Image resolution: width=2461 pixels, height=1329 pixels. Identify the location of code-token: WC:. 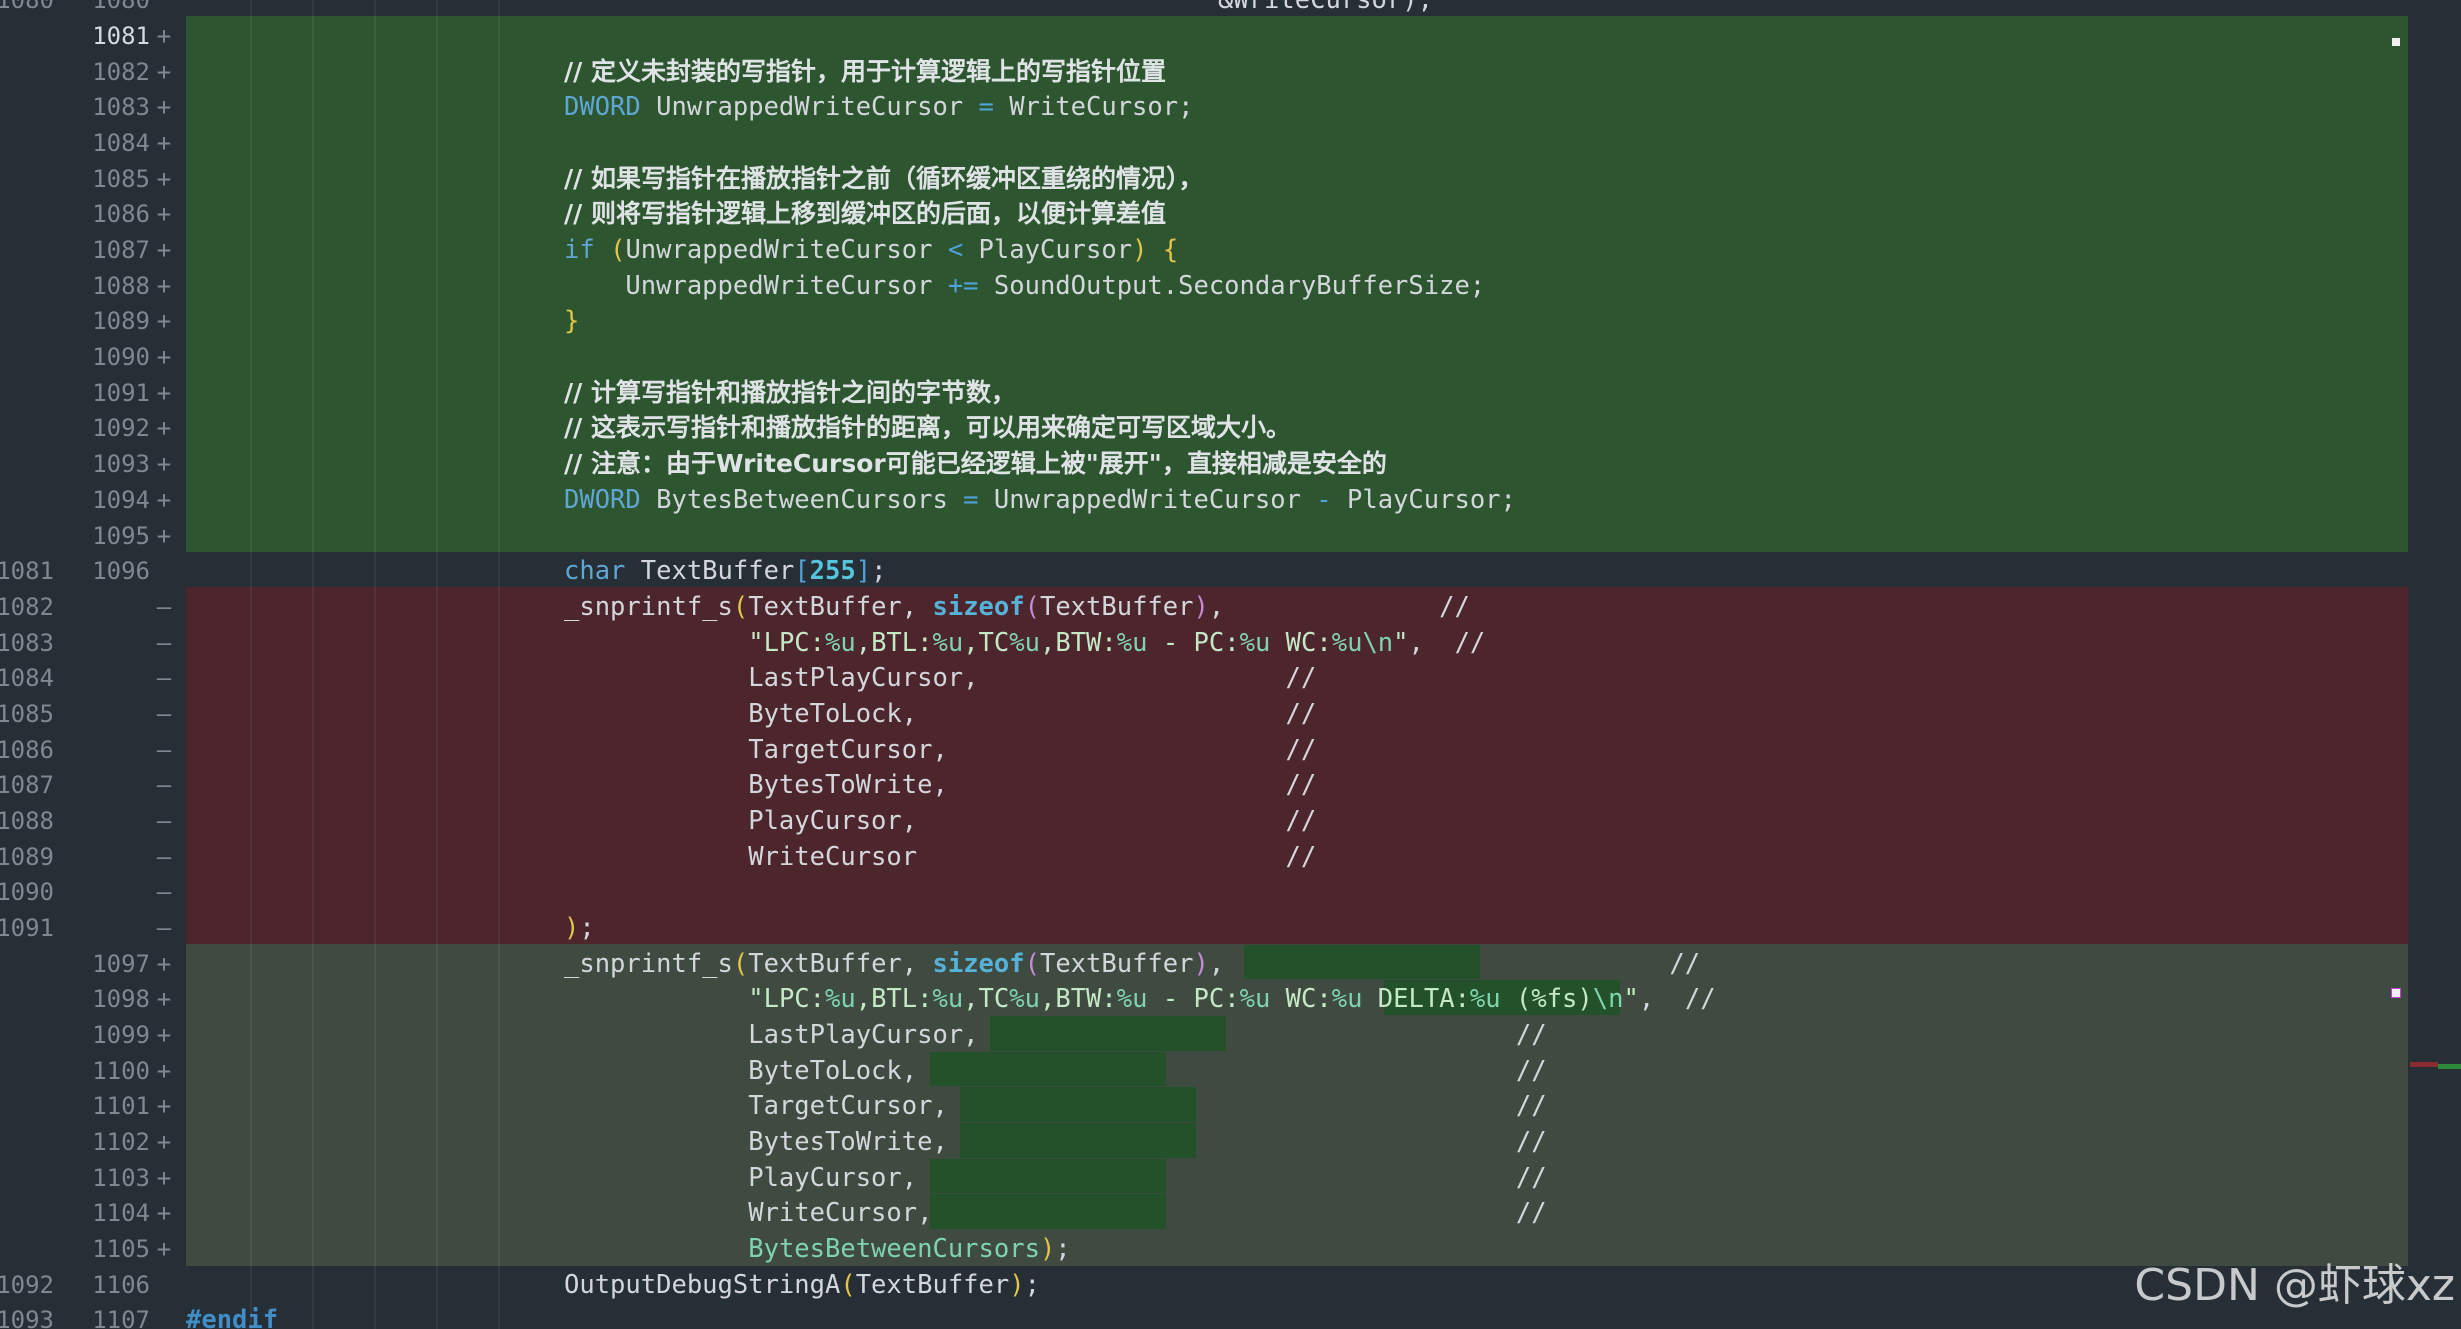
(1301, 642).